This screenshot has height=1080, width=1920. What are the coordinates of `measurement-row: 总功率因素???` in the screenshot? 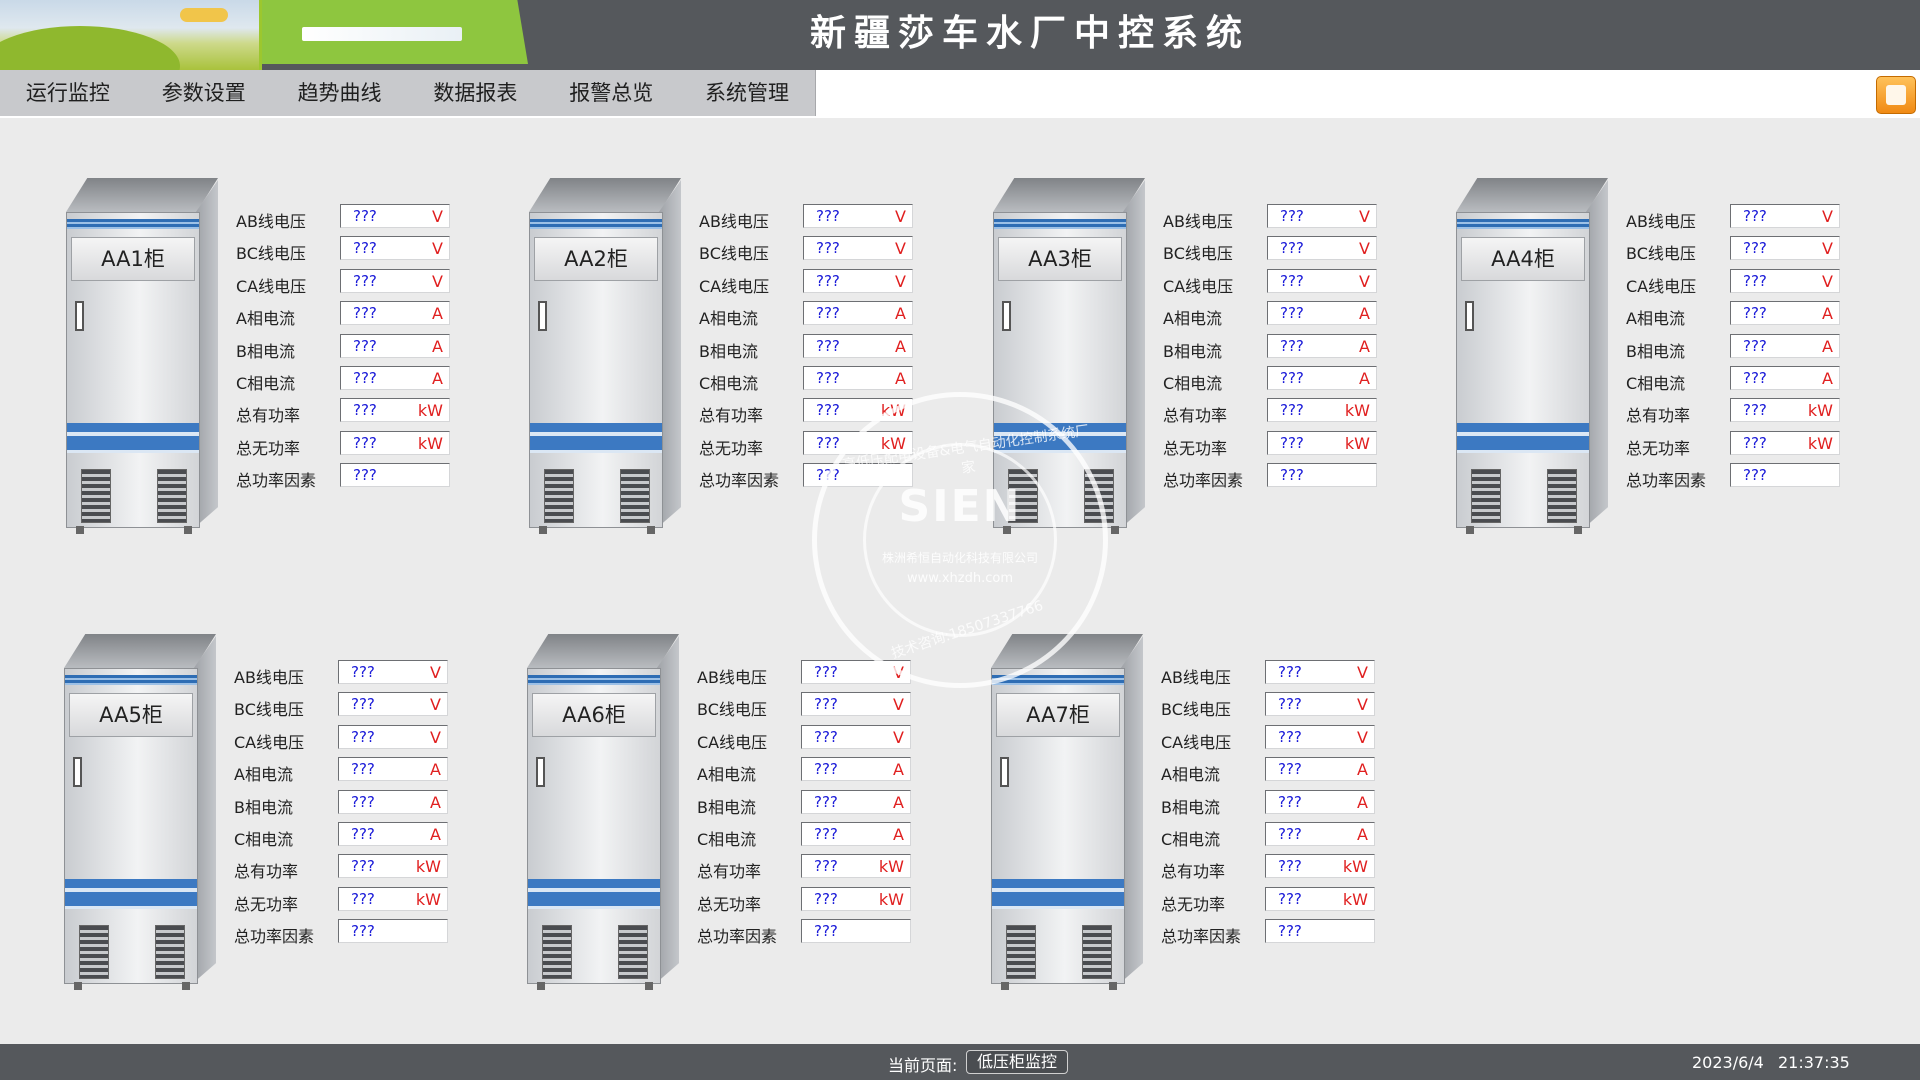 It's located at (829, 479).